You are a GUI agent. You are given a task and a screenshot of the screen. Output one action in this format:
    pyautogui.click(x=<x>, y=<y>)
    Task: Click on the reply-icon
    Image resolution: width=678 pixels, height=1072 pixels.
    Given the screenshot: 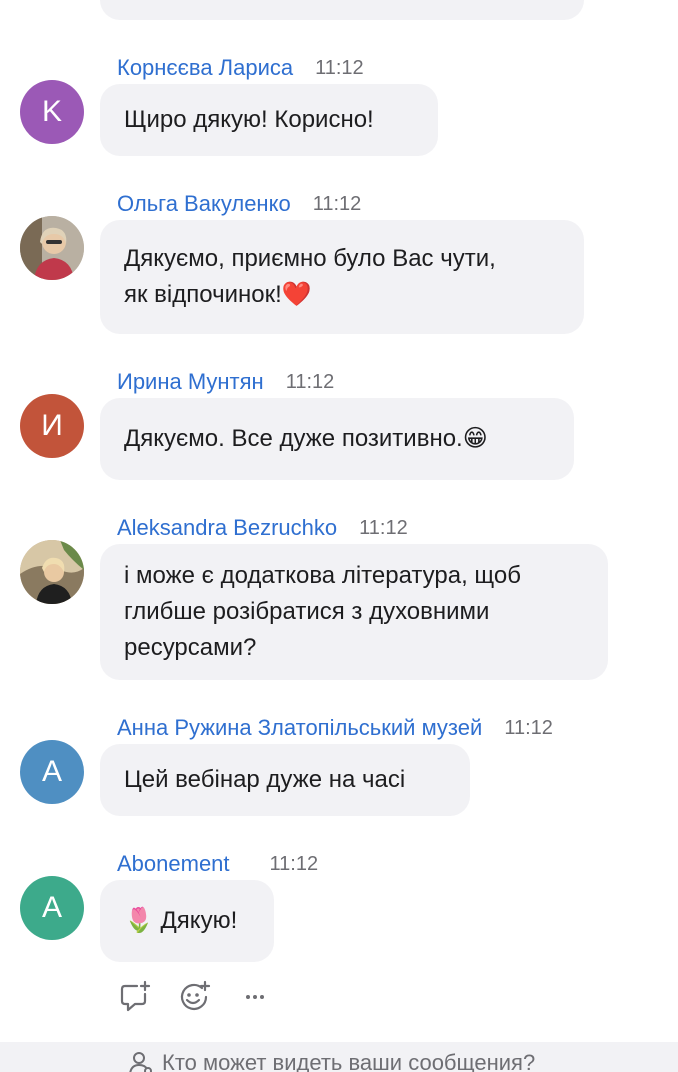 What is the action you would take?
    pyautogui.click(x=135, y=996)
    